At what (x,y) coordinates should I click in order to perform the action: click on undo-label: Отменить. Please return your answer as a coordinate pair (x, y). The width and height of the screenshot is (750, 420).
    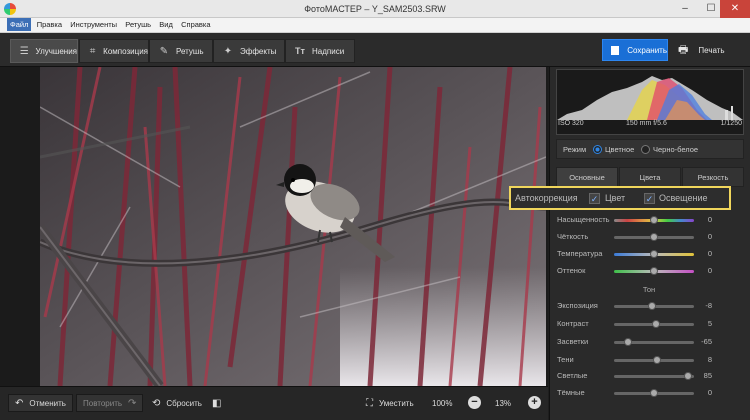
    Looking at the image, I should click on (47, 403).